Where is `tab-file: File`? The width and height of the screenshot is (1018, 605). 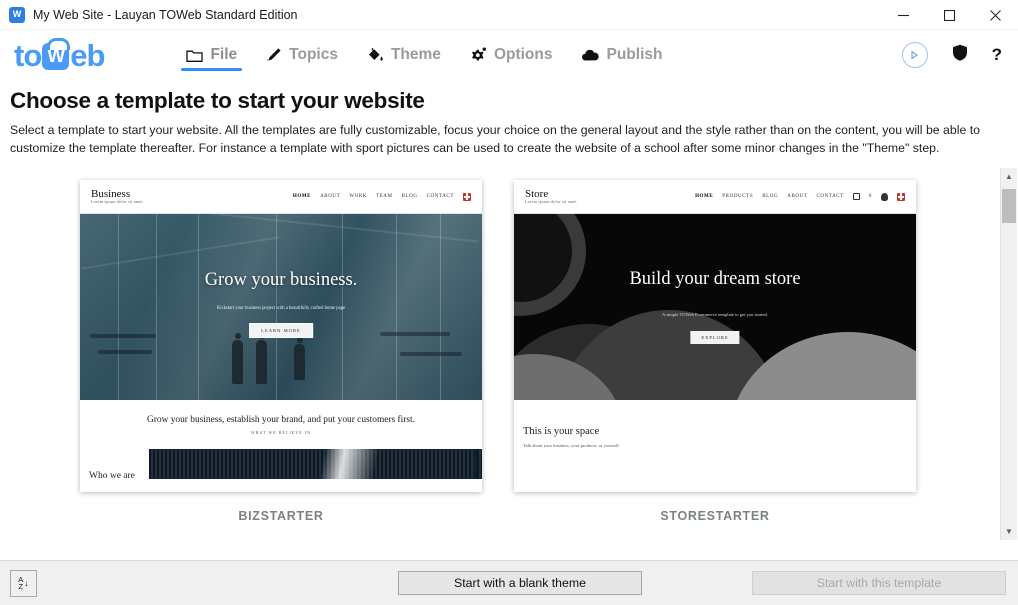
tab-file: File is located at coordinates (211, 55).